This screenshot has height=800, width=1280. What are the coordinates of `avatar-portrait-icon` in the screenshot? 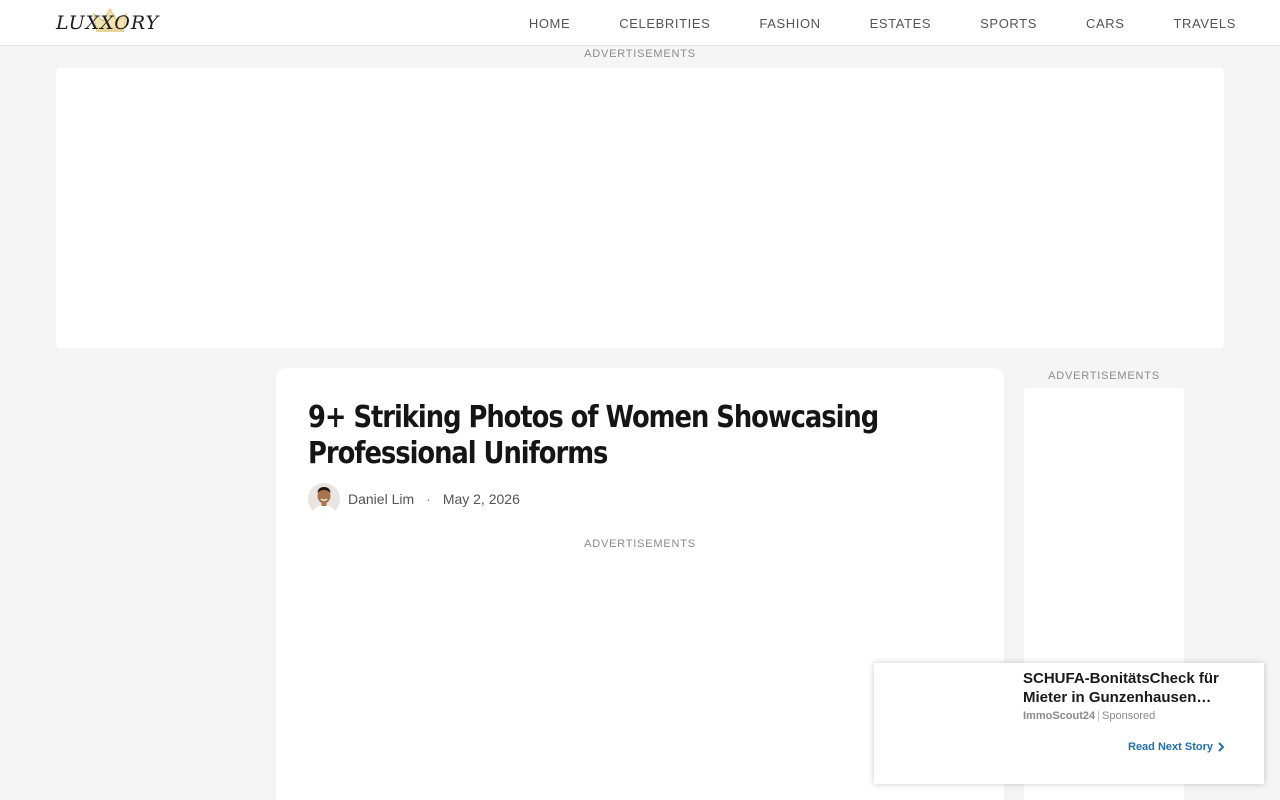 It's located at (324, 499).